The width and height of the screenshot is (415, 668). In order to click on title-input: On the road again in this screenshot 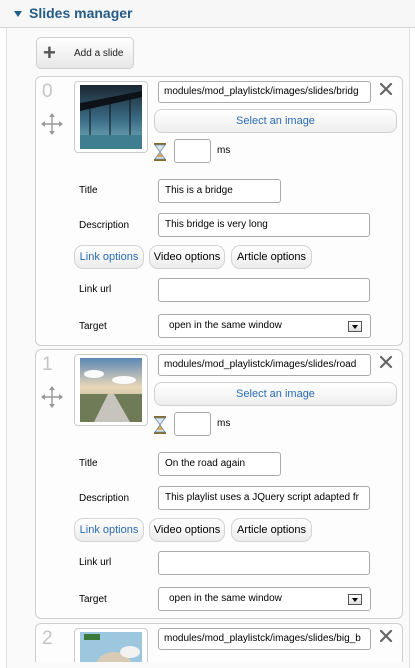, I will do `click(219, 464)`.